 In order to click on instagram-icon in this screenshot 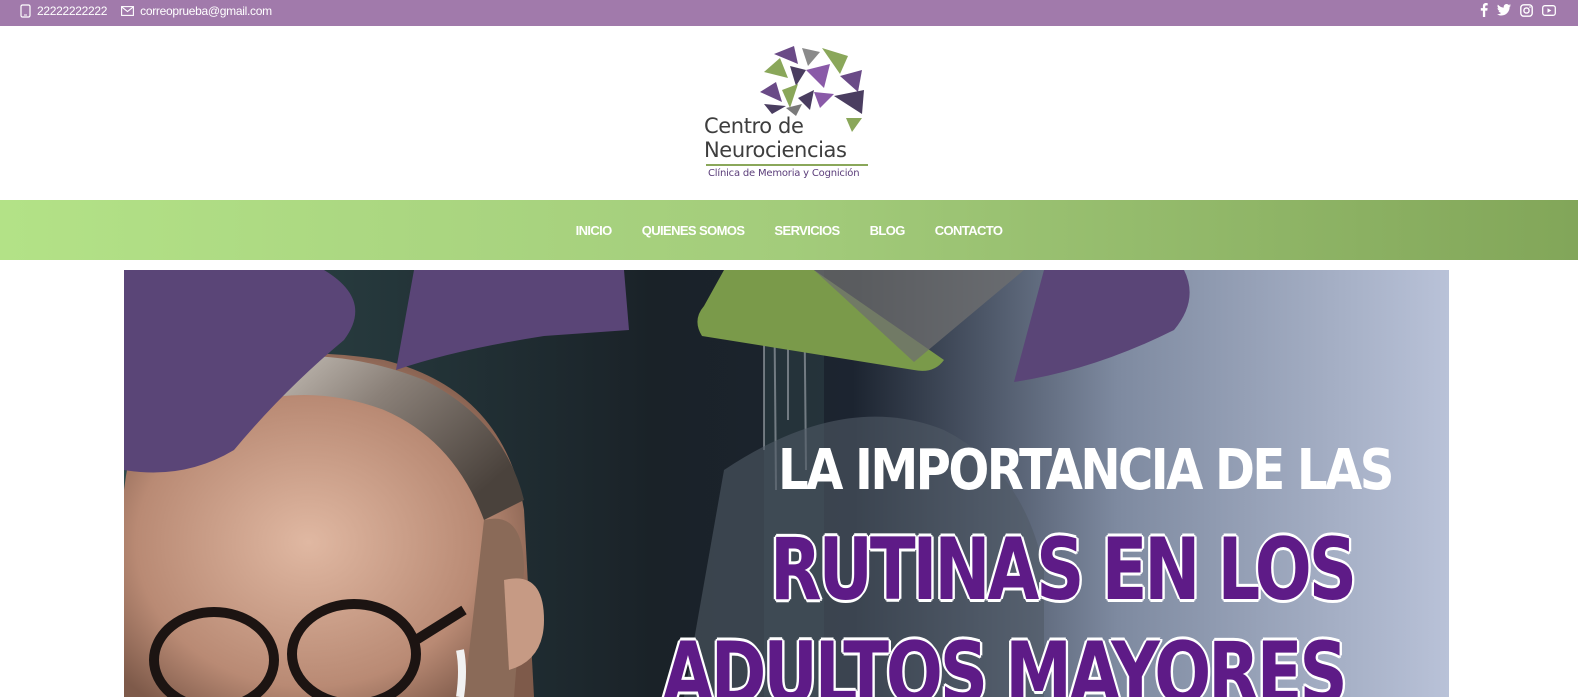, I will do `click(1526, 10)`.